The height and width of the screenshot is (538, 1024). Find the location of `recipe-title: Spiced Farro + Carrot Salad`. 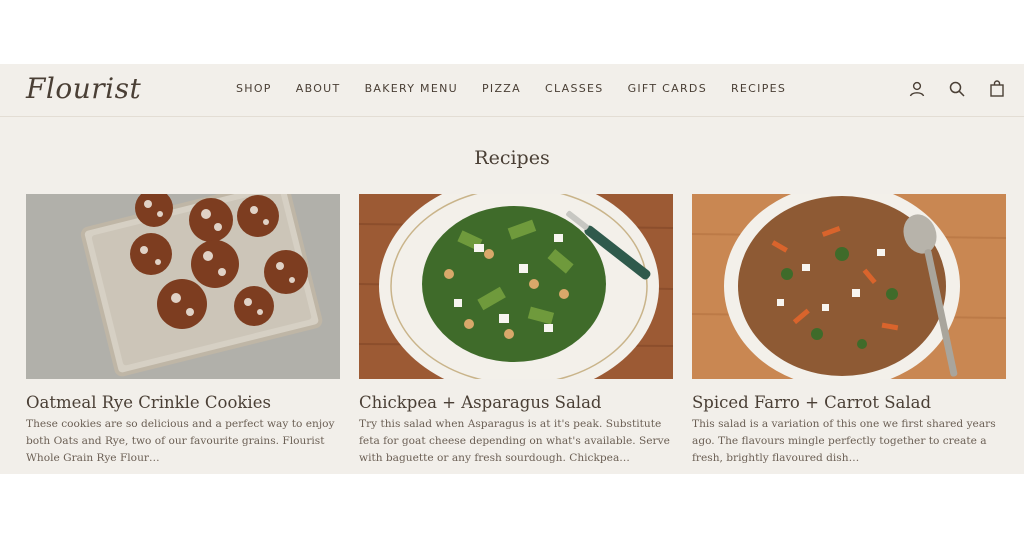

recipe-title: Spiced Farro + Carrot Salad is located at coordinates (849, 402).